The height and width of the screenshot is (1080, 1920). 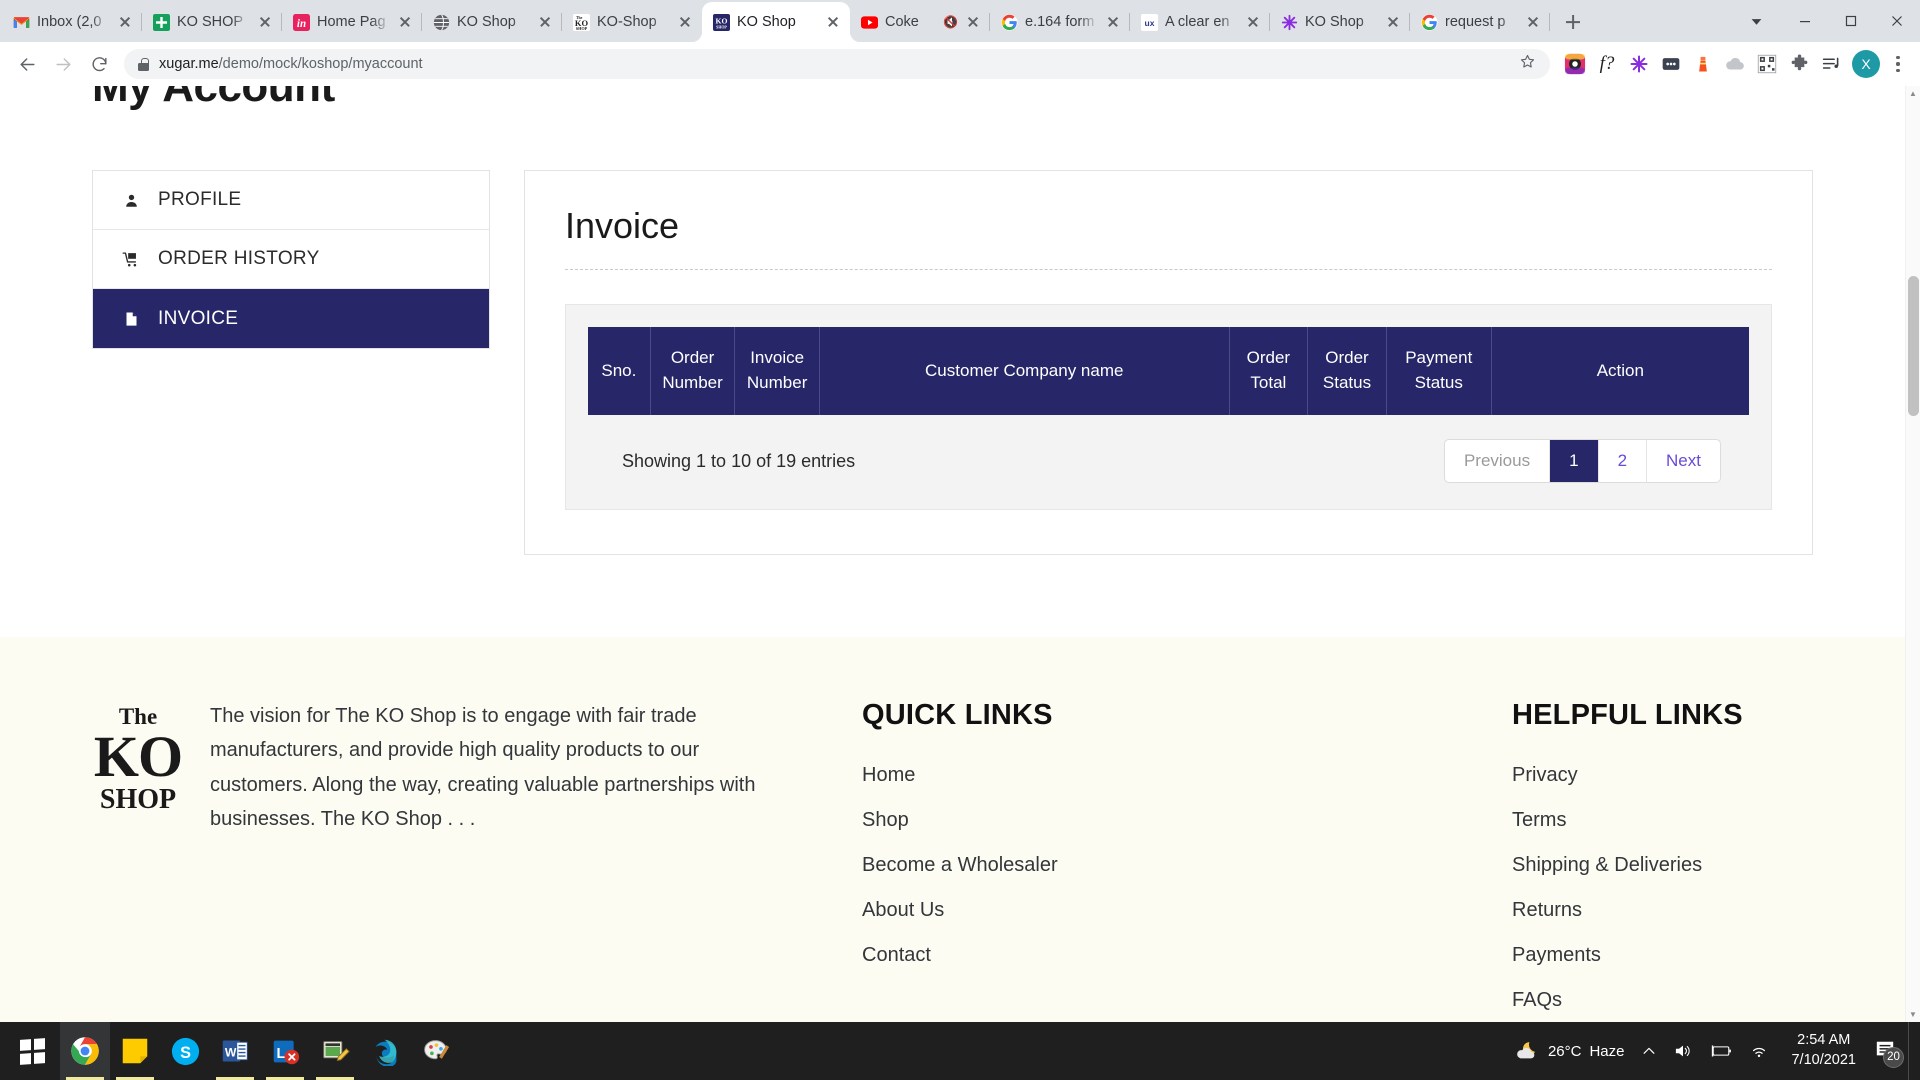 I want to click on tray-chevron-up-icon, so click(x=1649, y=1051).